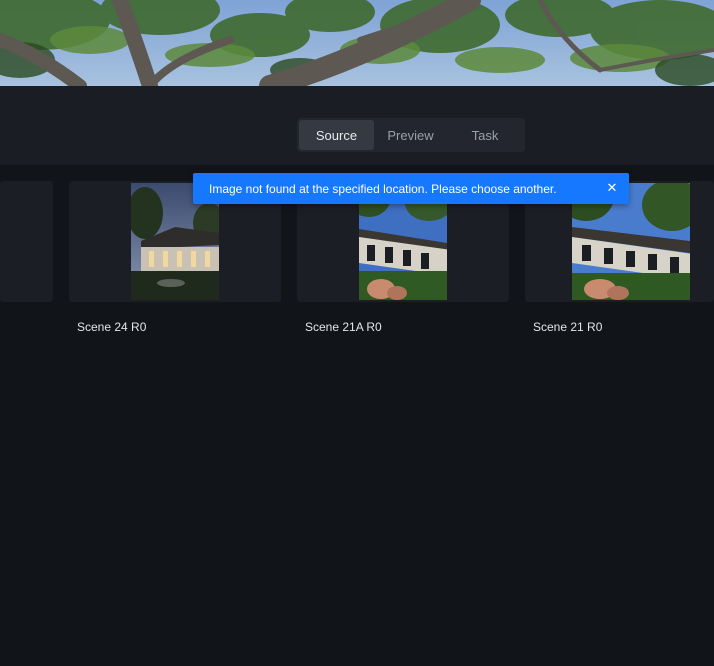  Describe the element at coordinates (343, 327) in the screenshot. I see `scene-label: Scene 21A R0` at that location.